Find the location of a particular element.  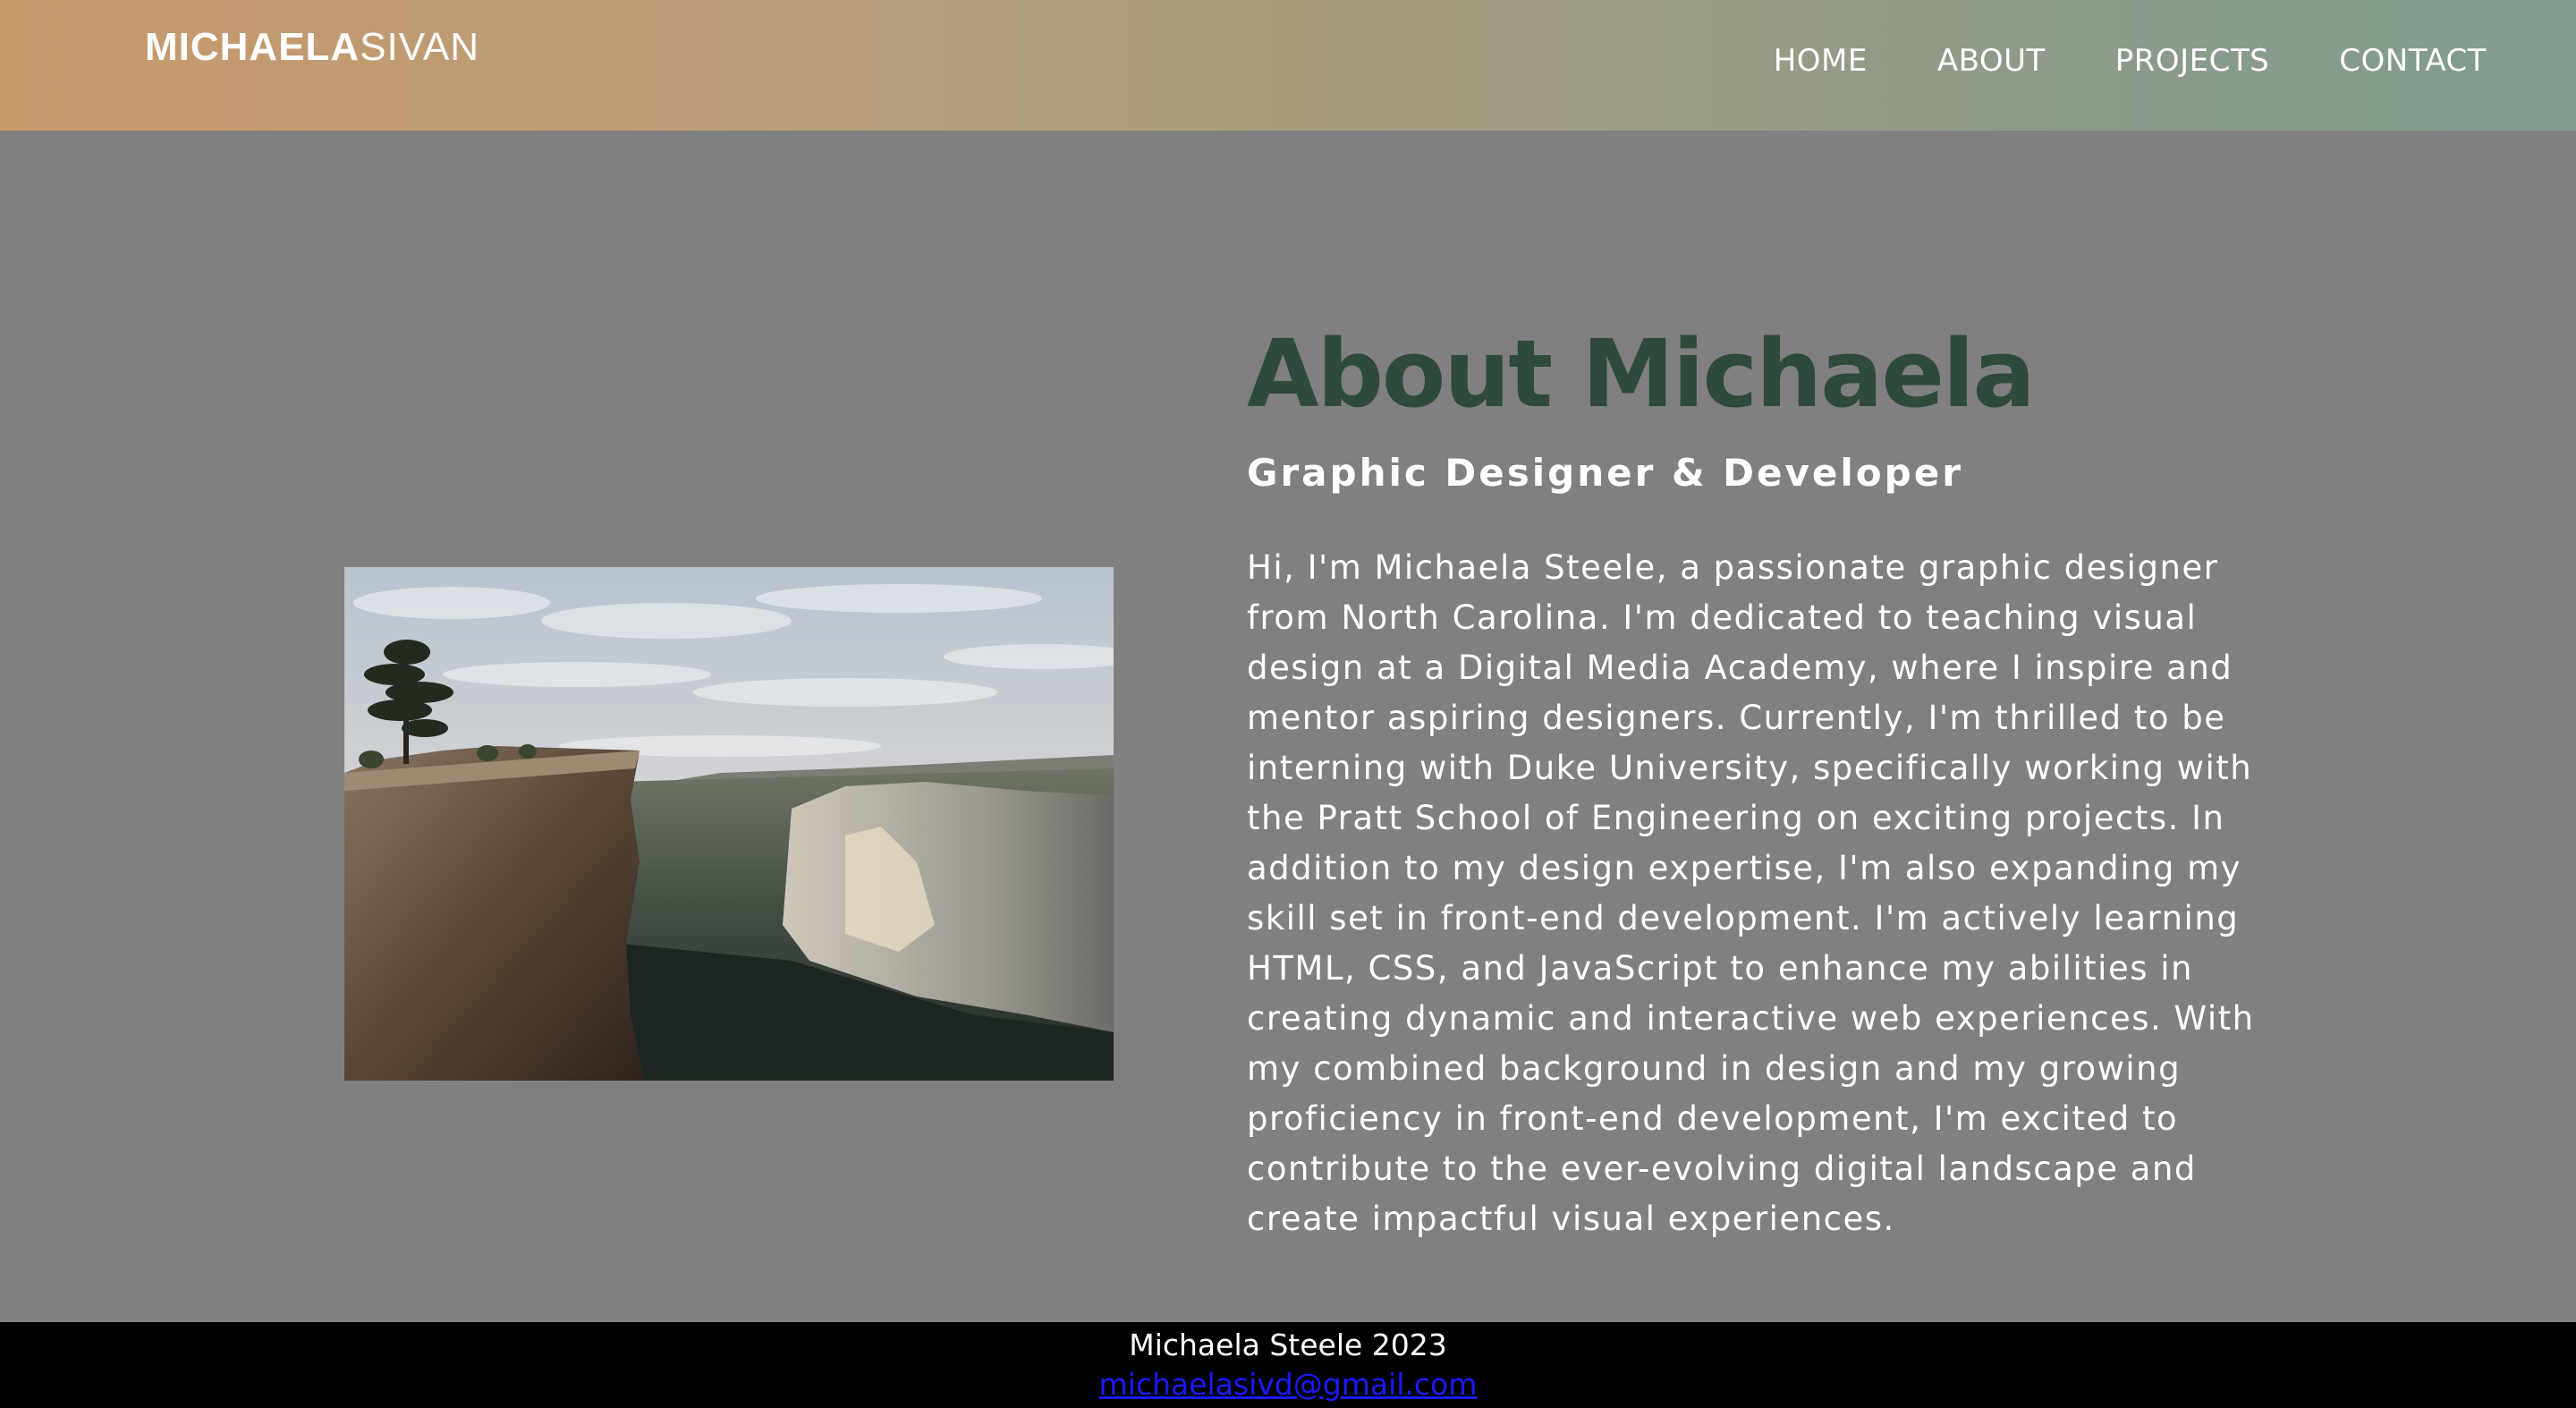

page-subtitle: Graphic Designer & Developer is located at coordinates (1605, 473).